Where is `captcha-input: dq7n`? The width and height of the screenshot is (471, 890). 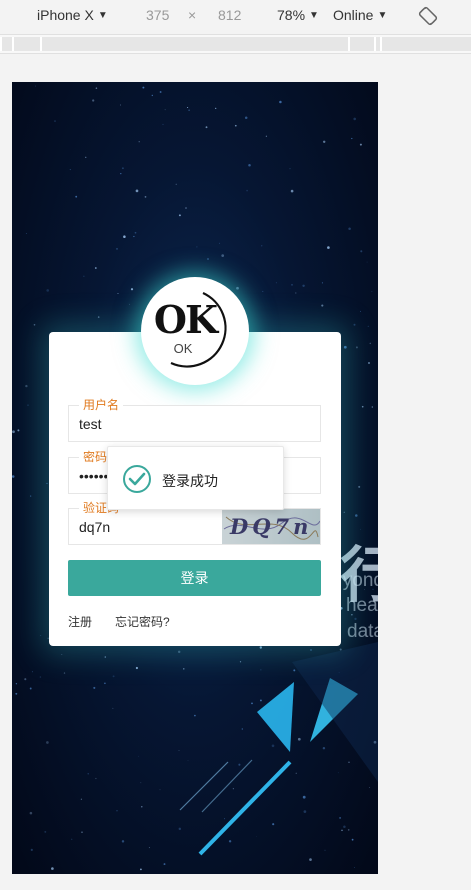
captcha-input: dq7n is located at coordinates (94, 527).